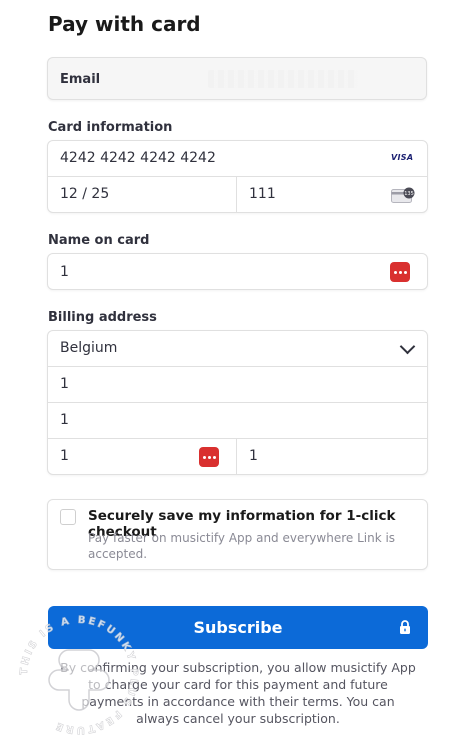  I want to click on postal-code-field: 1, so click(142, 457).